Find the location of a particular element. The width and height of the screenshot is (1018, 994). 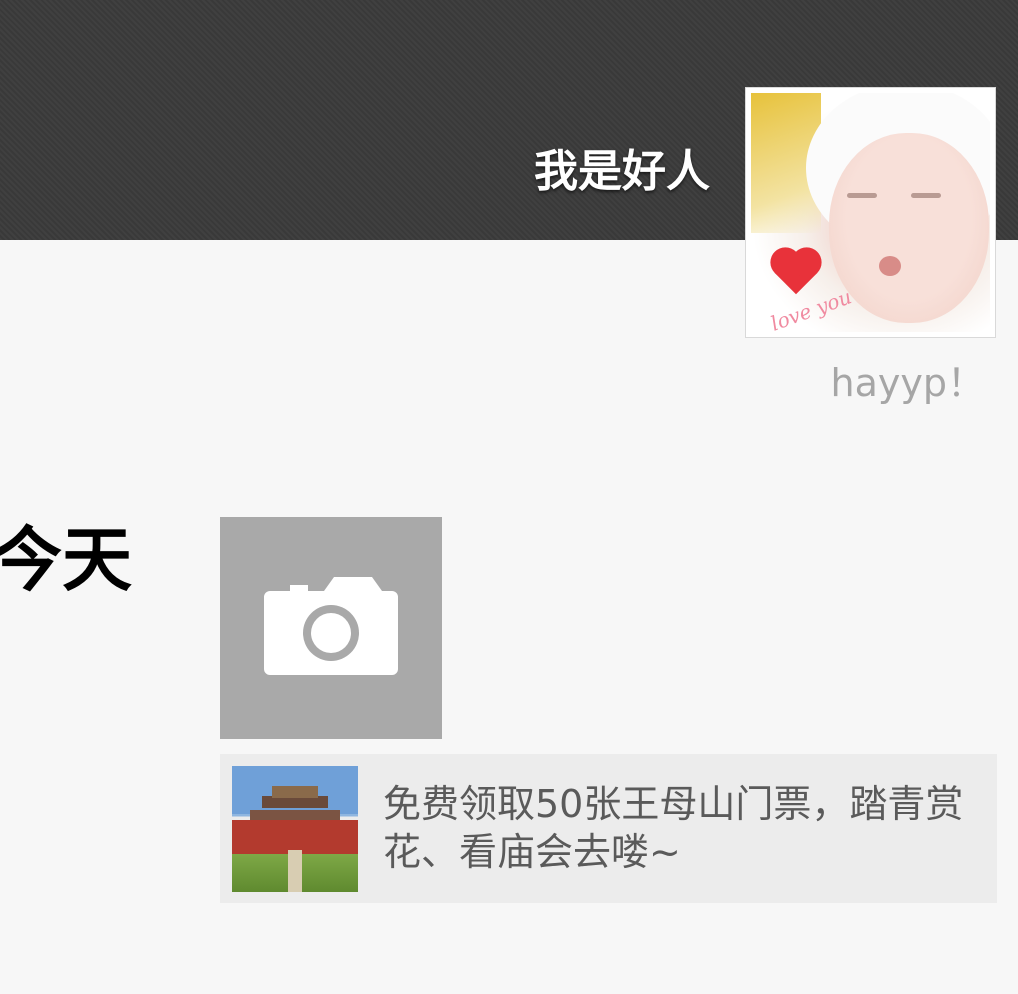

baby-avatar-image: love you is located at coordinates (870, 212).